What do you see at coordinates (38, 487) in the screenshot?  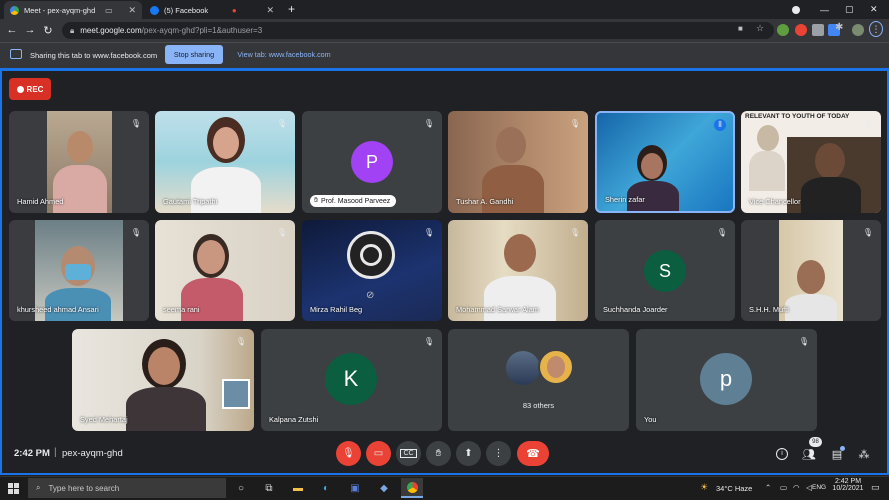 I see `search-icon: ⌕` at bounding box center [38, 487].